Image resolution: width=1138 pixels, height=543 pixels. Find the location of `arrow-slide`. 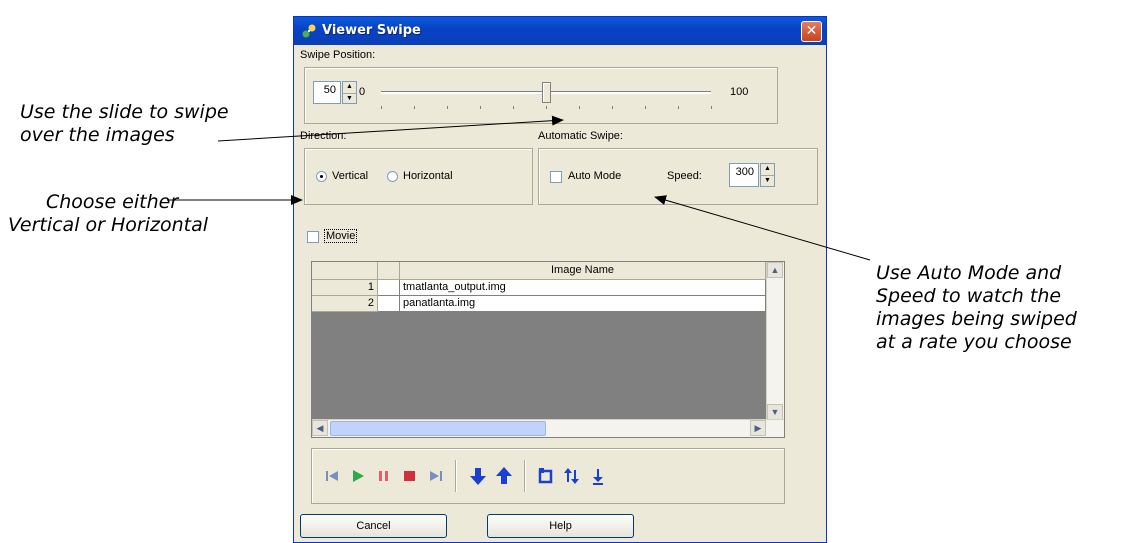

arrow-slide is located at coordinates (390, 128).